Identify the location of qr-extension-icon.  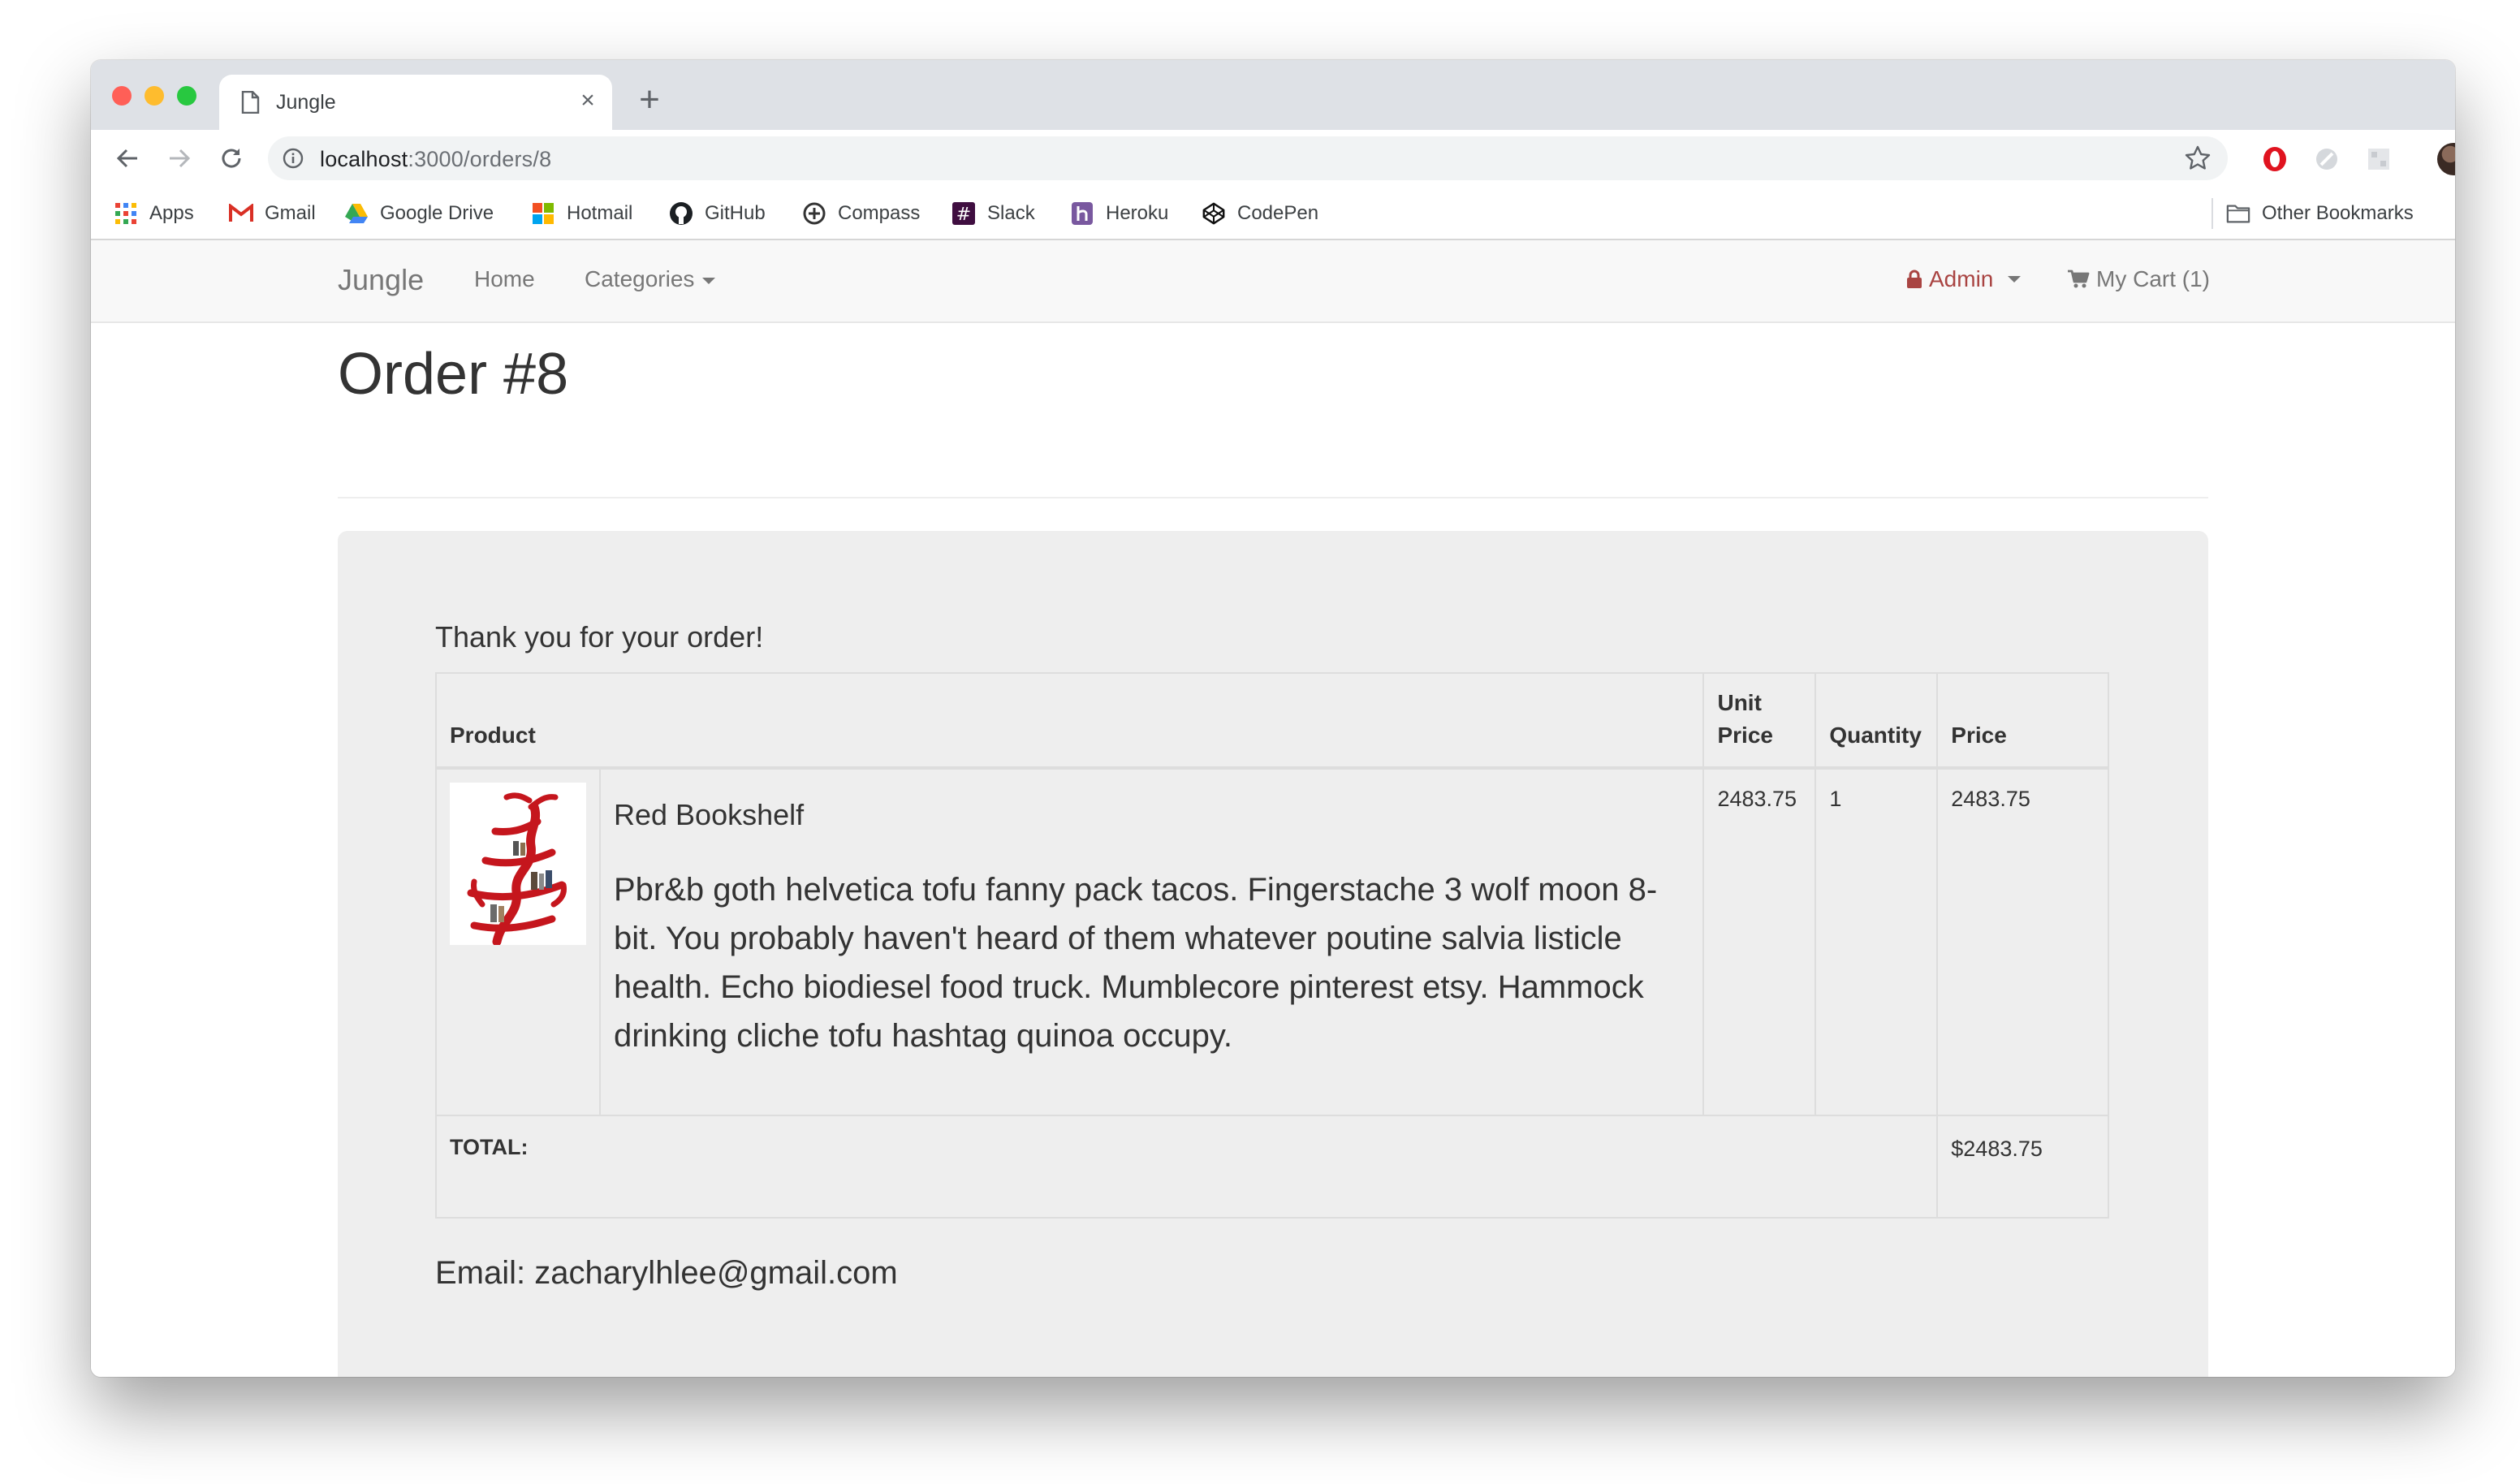
(2378, 159).